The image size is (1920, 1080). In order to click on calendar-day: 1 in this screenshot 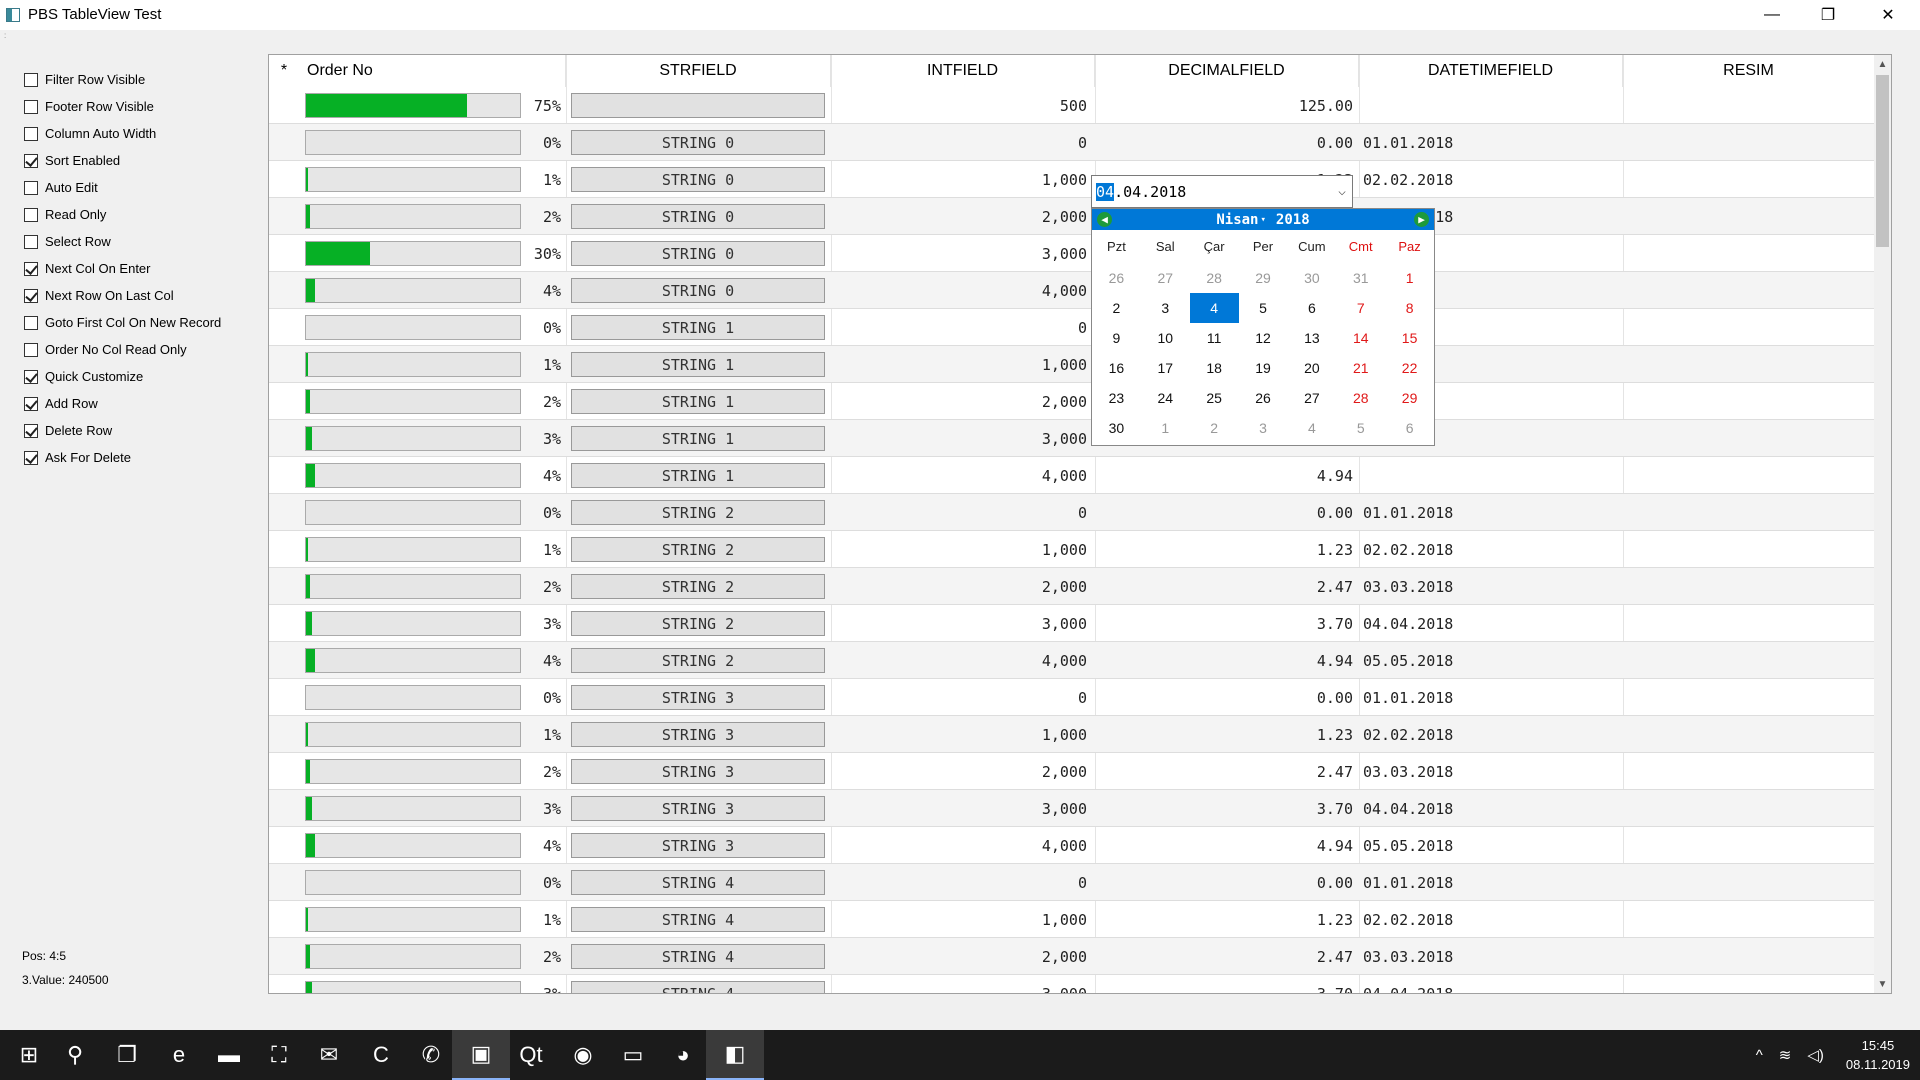, I will do `click(1409, 278)`.